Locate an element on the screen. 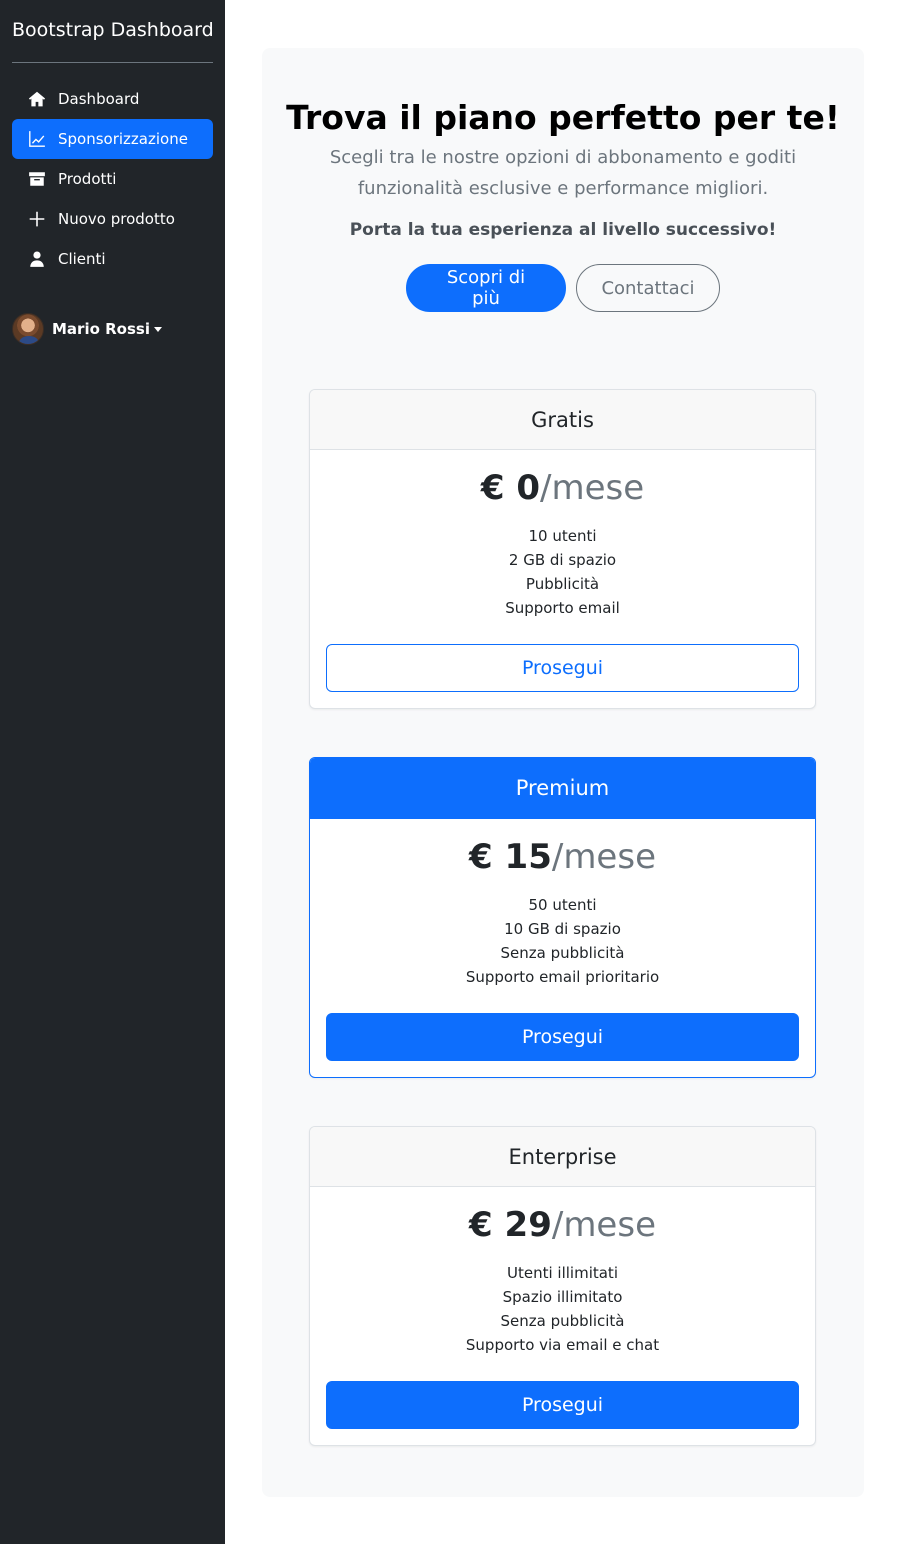 This screenshot has width=900, height=1544. feature-item: 10 GB di spazio is located at coordinates (562, 929).